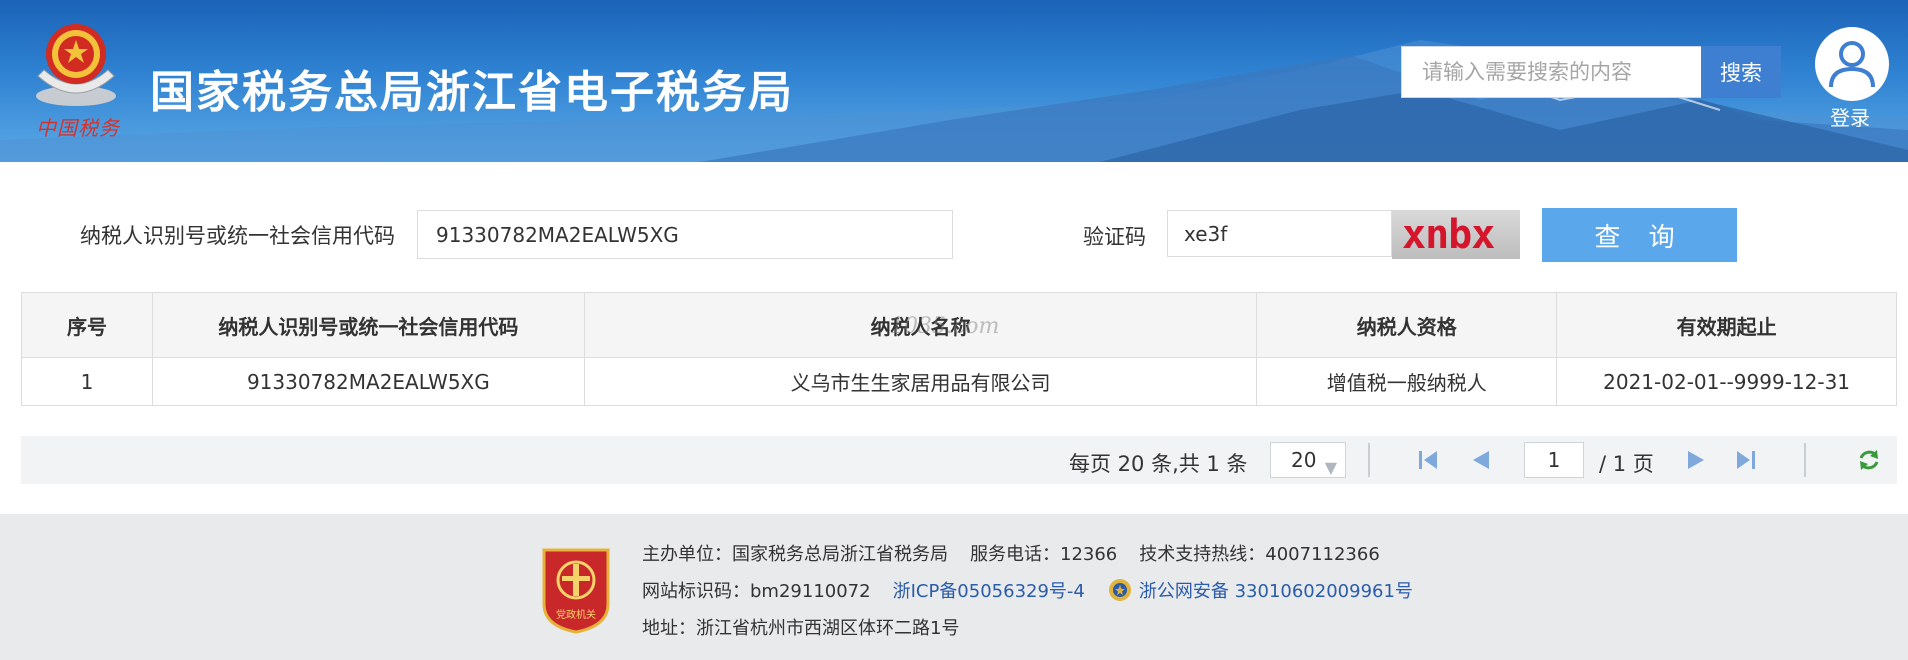  Describe the element at coordinates (1114, 237) in the screenshot. I see `captcha-label: 验证码` at that location.